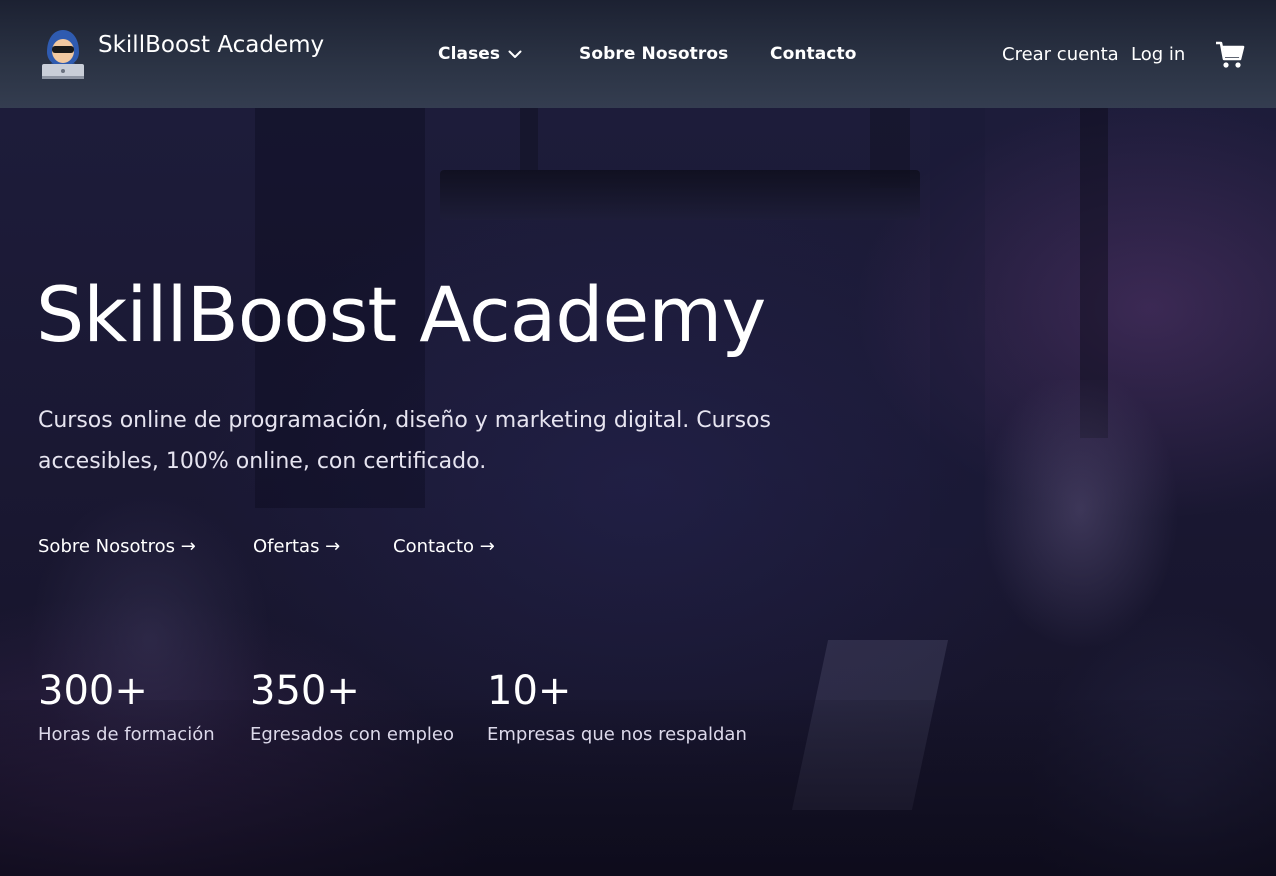  Describe the element at coordinates (126, 734) in the screenshot. I see `stat-label: Horas de formación` at that location.